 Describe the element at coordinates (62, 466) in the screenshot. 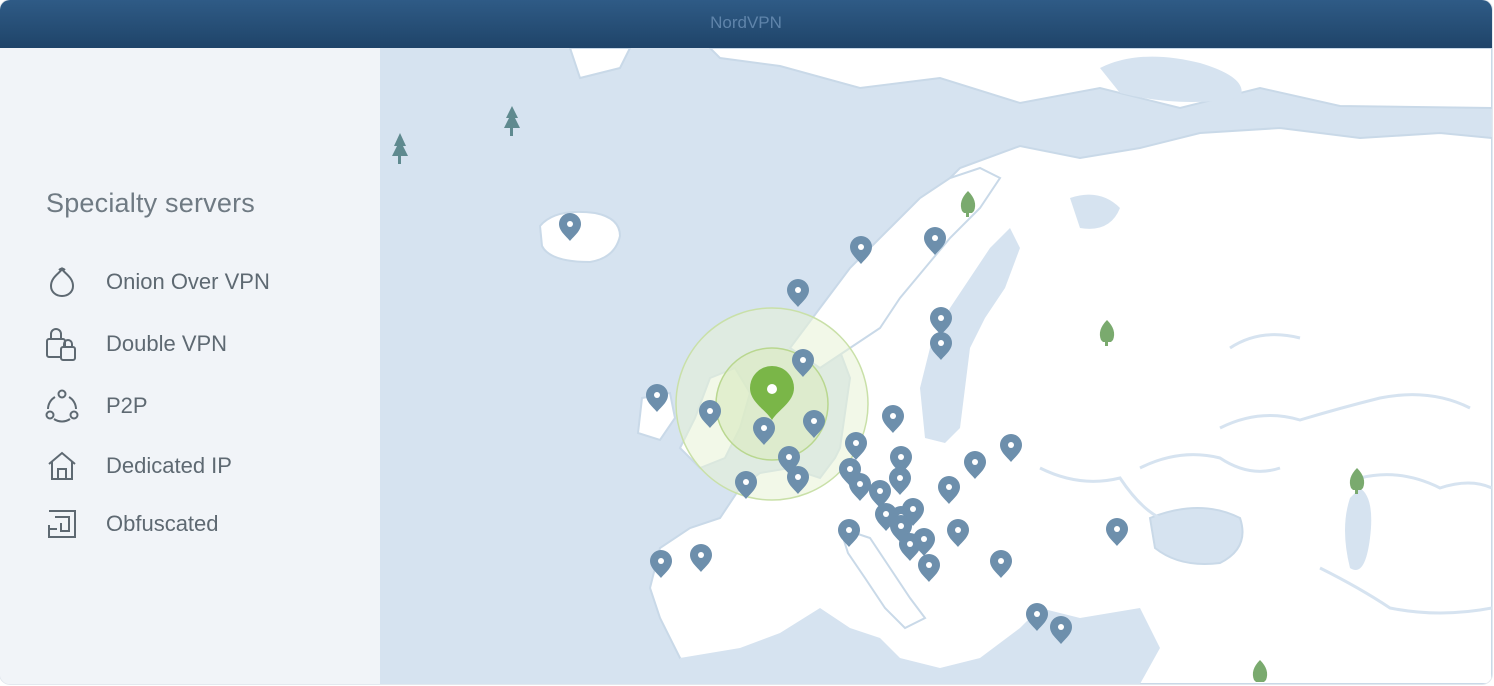

I see `home-icon` at that location.